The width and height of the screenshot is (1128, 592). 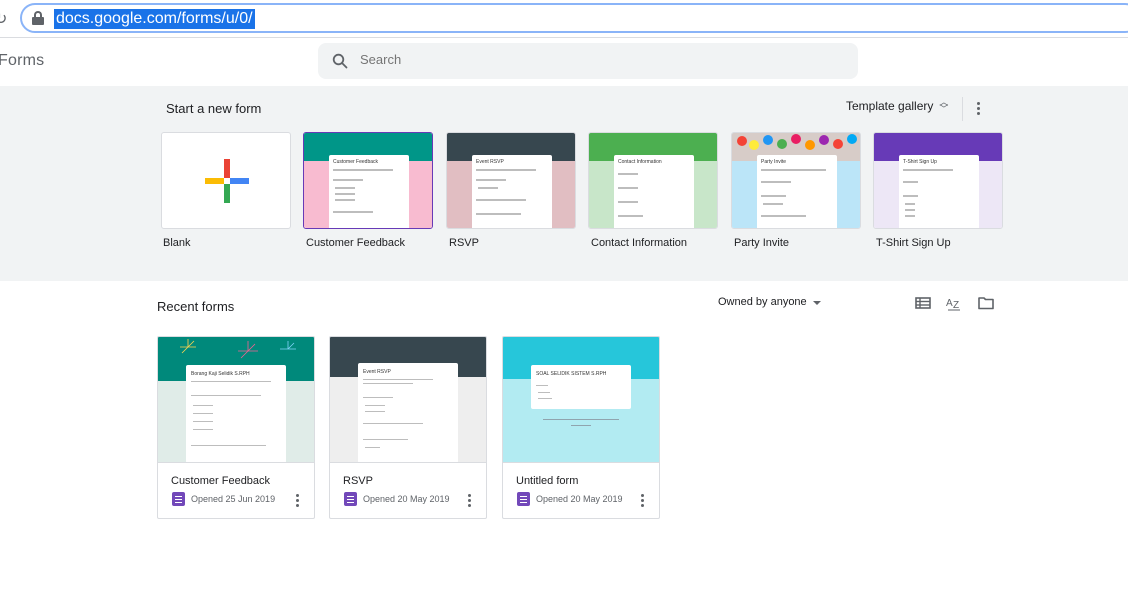 I want to click on form-thumbnail: SOAL SELIDIK SISTEM S.RPH, so click(x=581, y=400).